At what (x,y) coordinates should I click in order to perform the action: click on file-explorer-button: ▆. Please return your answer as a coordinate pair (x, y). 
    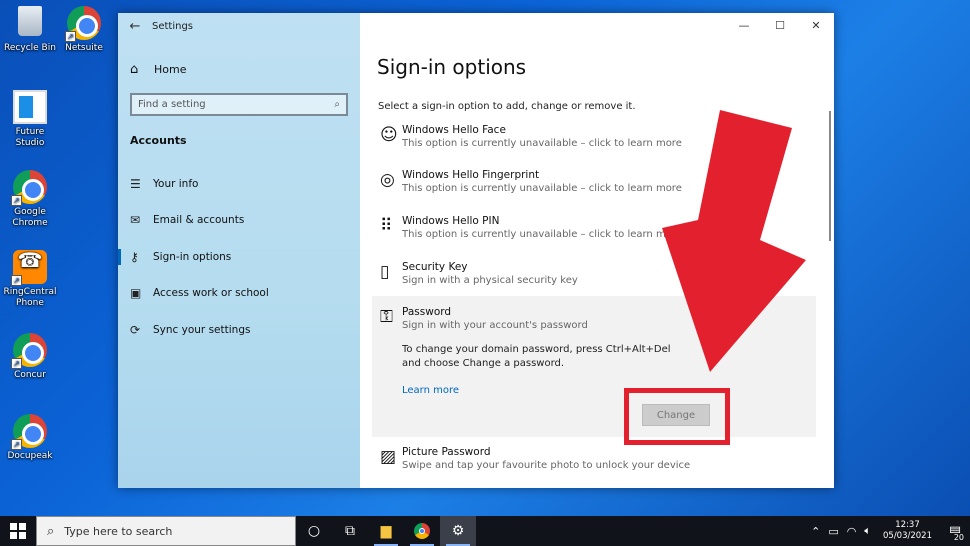
    Looking at the image, I should click on (386, 531).